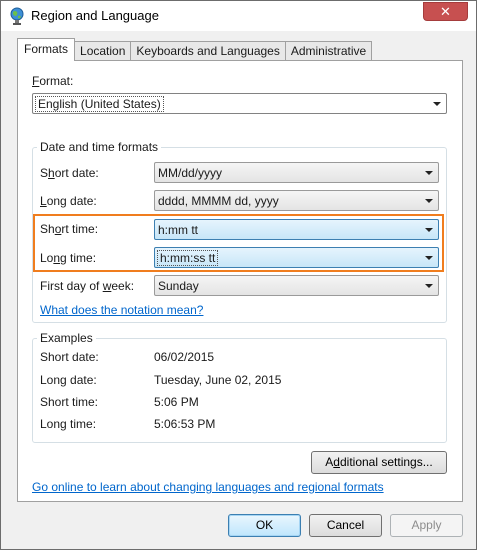 The height and width of the screenshot is (550, 477). I want to click on first-day-value: Sunday, so click(178, 286).